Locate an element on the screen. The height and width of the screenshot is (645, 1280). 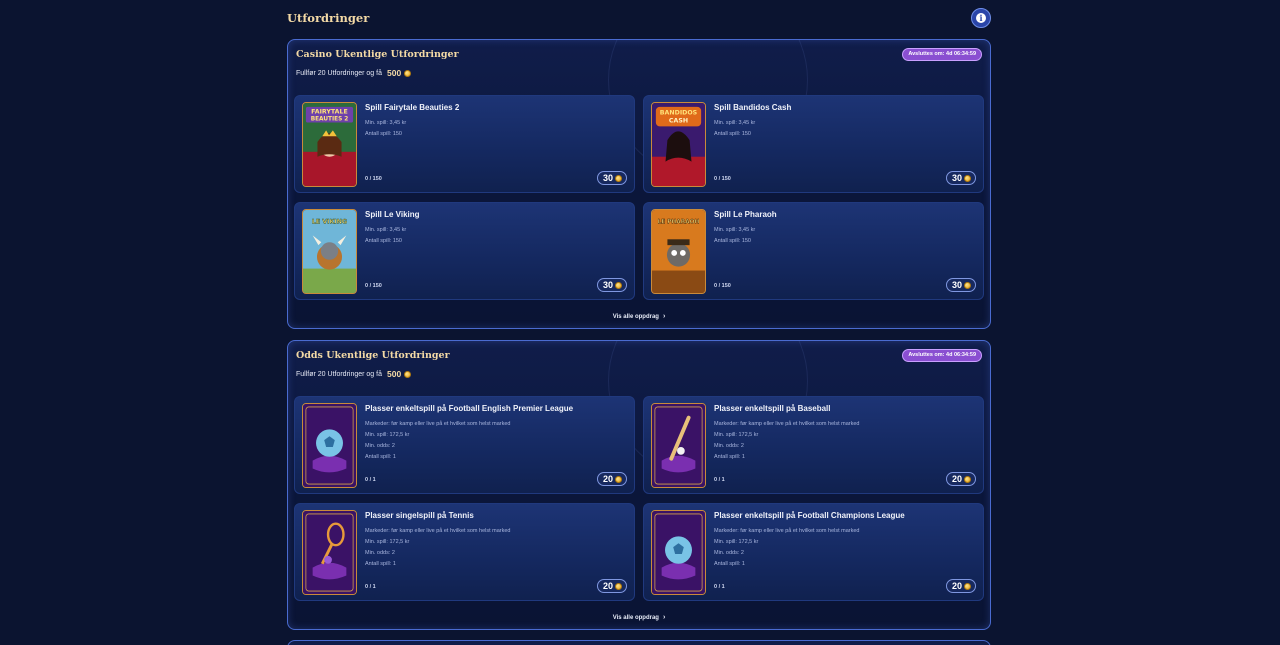
chevron-right-icon: › is located at coordinates (664, 617).